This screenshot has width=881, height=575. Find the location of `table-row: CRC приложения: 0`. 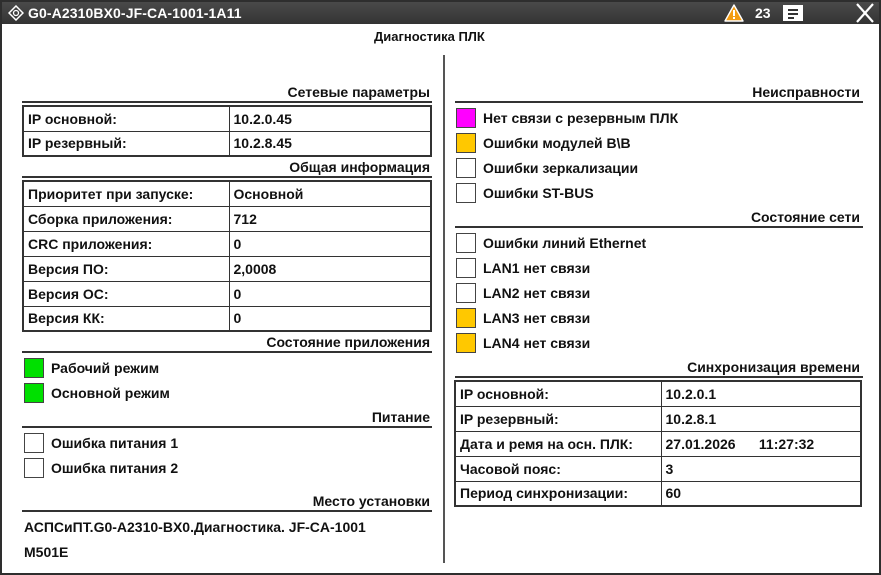

table-row: CRC приложения: 0 is located at coordinates (227, 243).